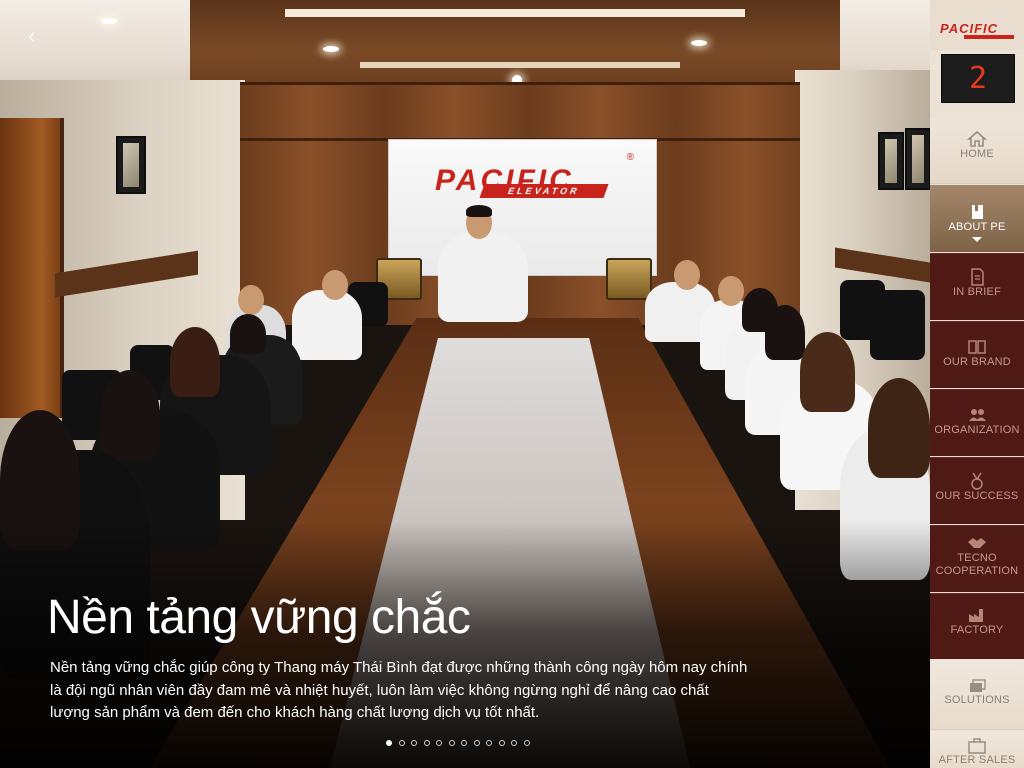  Describe the element at coordinates (976, 615) in the screenshot. I see `factory-icon` at that location.